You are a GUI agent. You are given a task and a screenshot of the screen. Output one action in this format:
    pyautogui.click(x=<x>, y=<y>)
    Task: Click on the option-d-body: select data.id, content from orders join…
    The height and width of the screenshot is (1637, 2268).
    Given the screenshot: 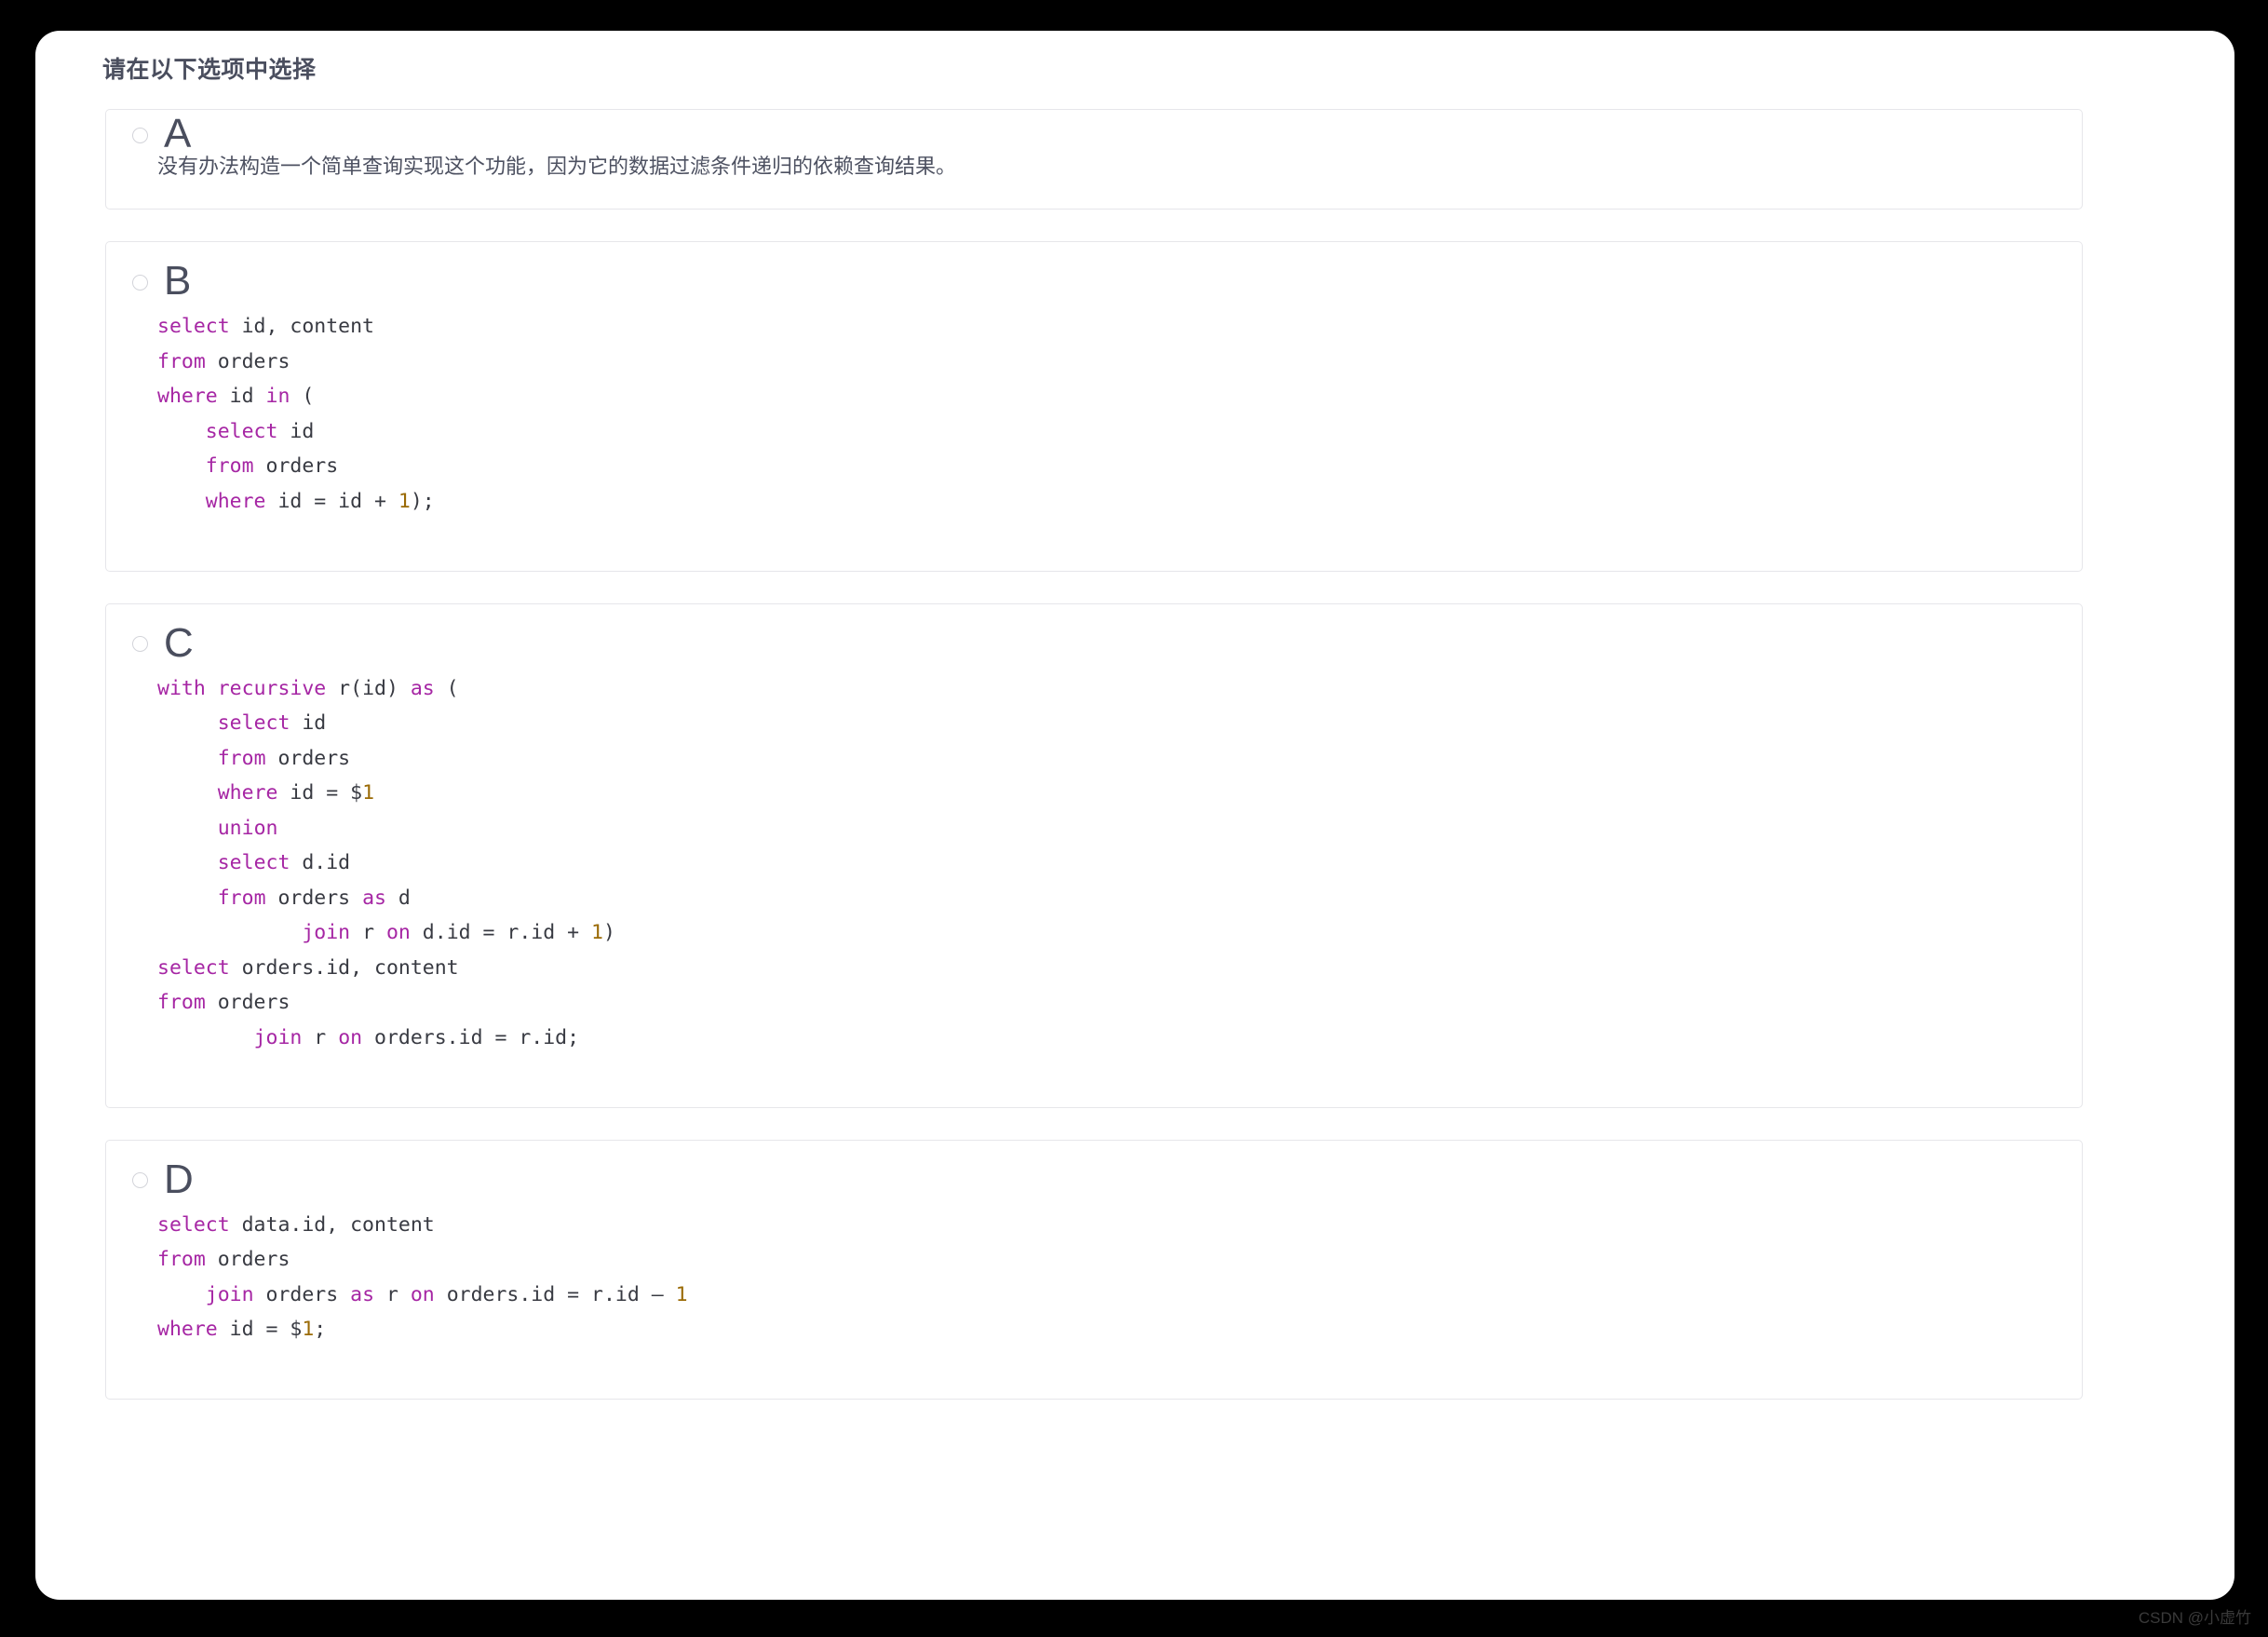 What is the action you would take?
    pyautogui.click(x=1094, y=1293)
    